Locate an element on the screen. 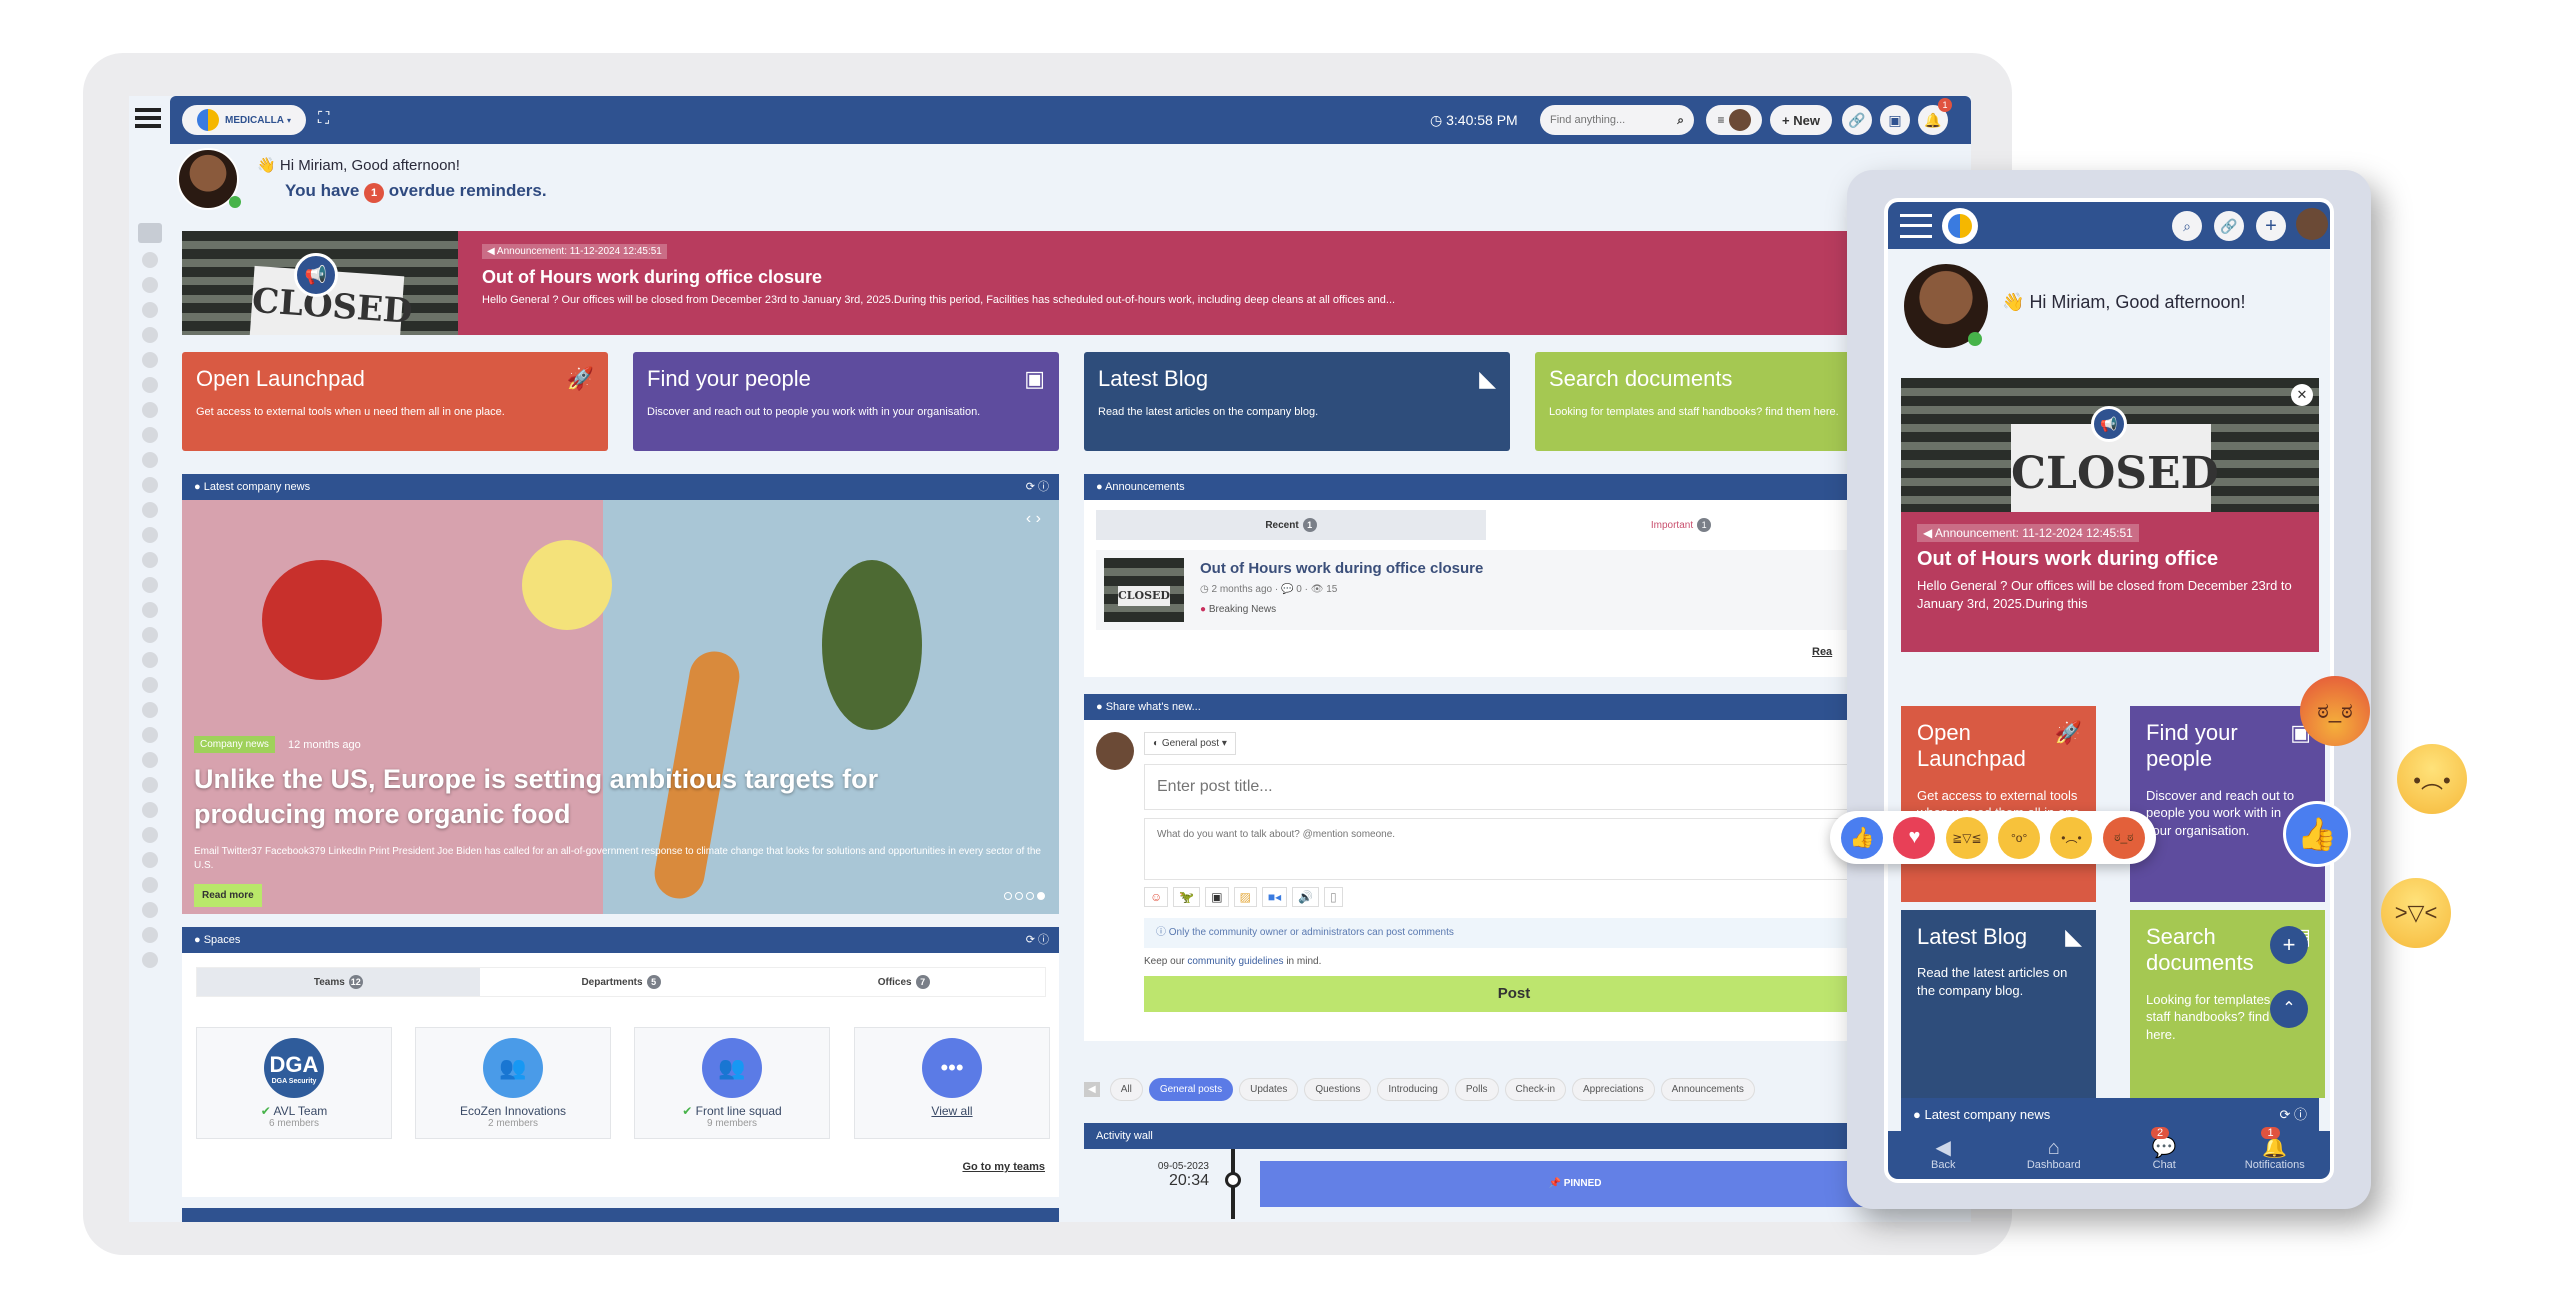 This screenshot has height=1313, width=2560. new-button: + New is located at coordinates (1801, 120).